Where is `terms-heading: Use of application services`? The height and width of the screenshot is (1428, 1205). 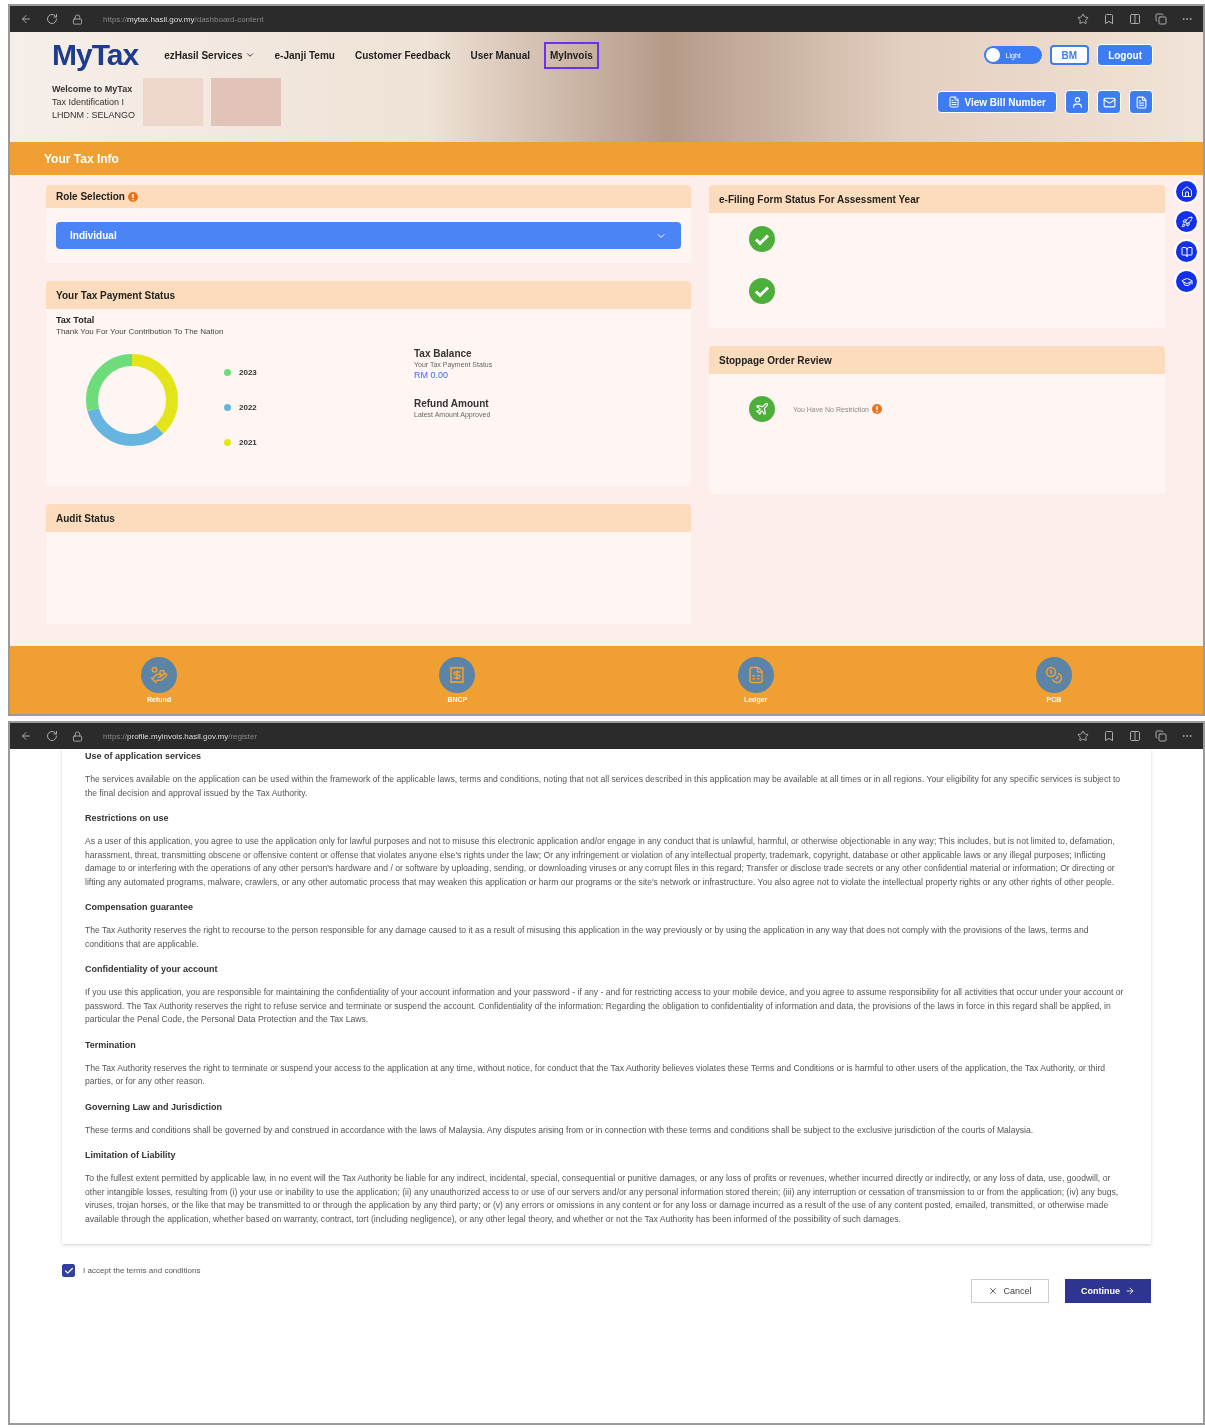 terms-heading: Use of application services is located at coordinates (144, 756).